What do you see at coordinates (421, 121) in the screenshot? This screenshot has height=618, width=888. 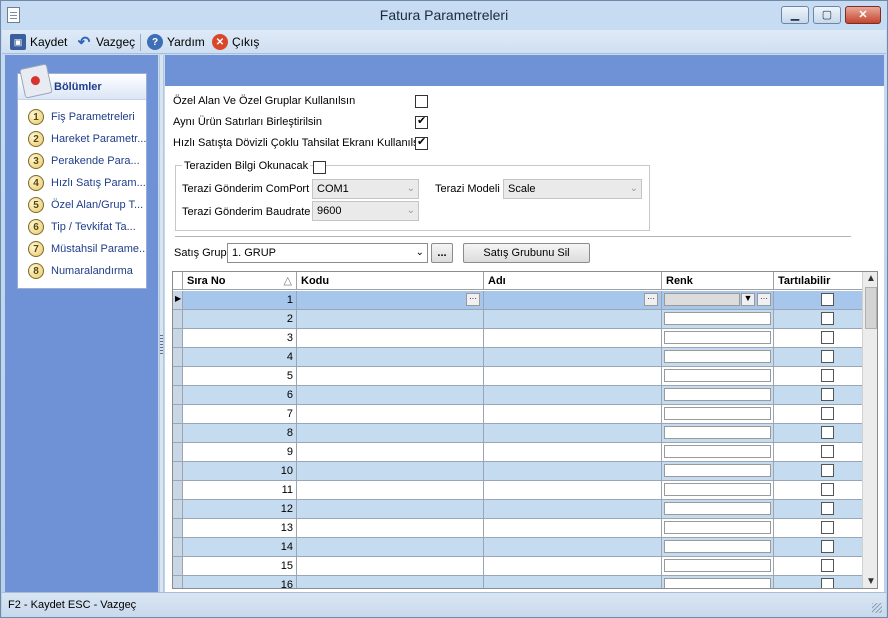 I see `ayni-urun-checkbox` at bounding box center [421, 121].